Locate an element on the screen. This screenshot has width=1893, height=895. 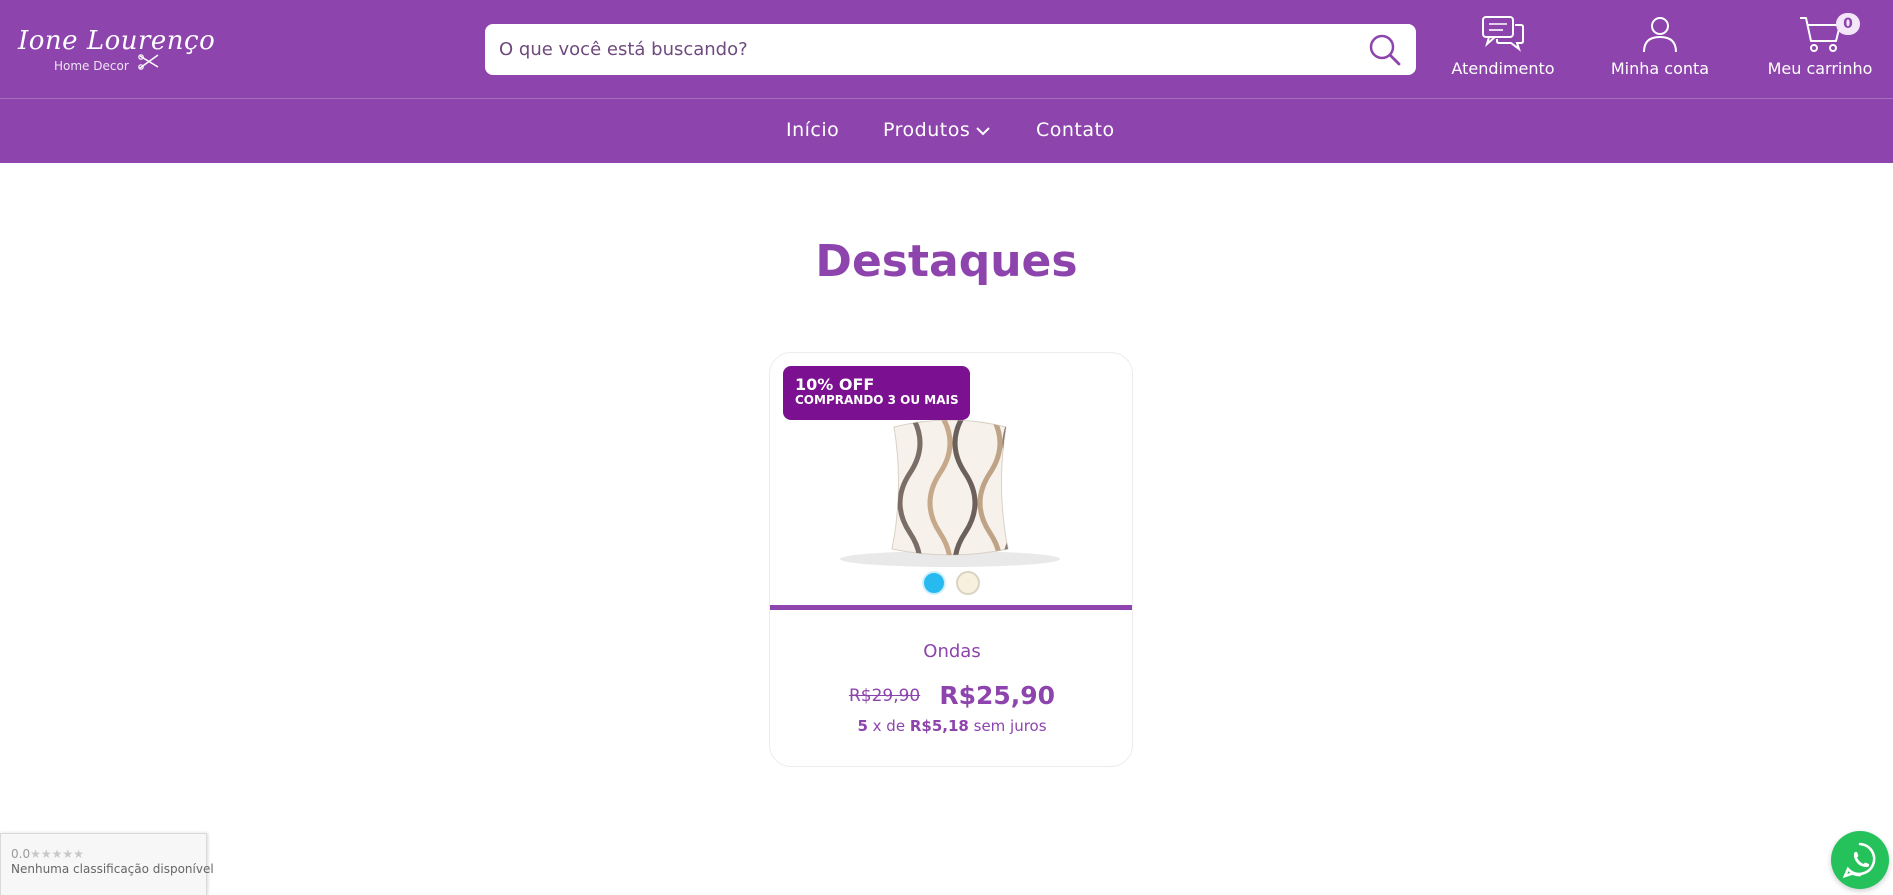
section-title: Destaques is located at coordinates (946, 261).